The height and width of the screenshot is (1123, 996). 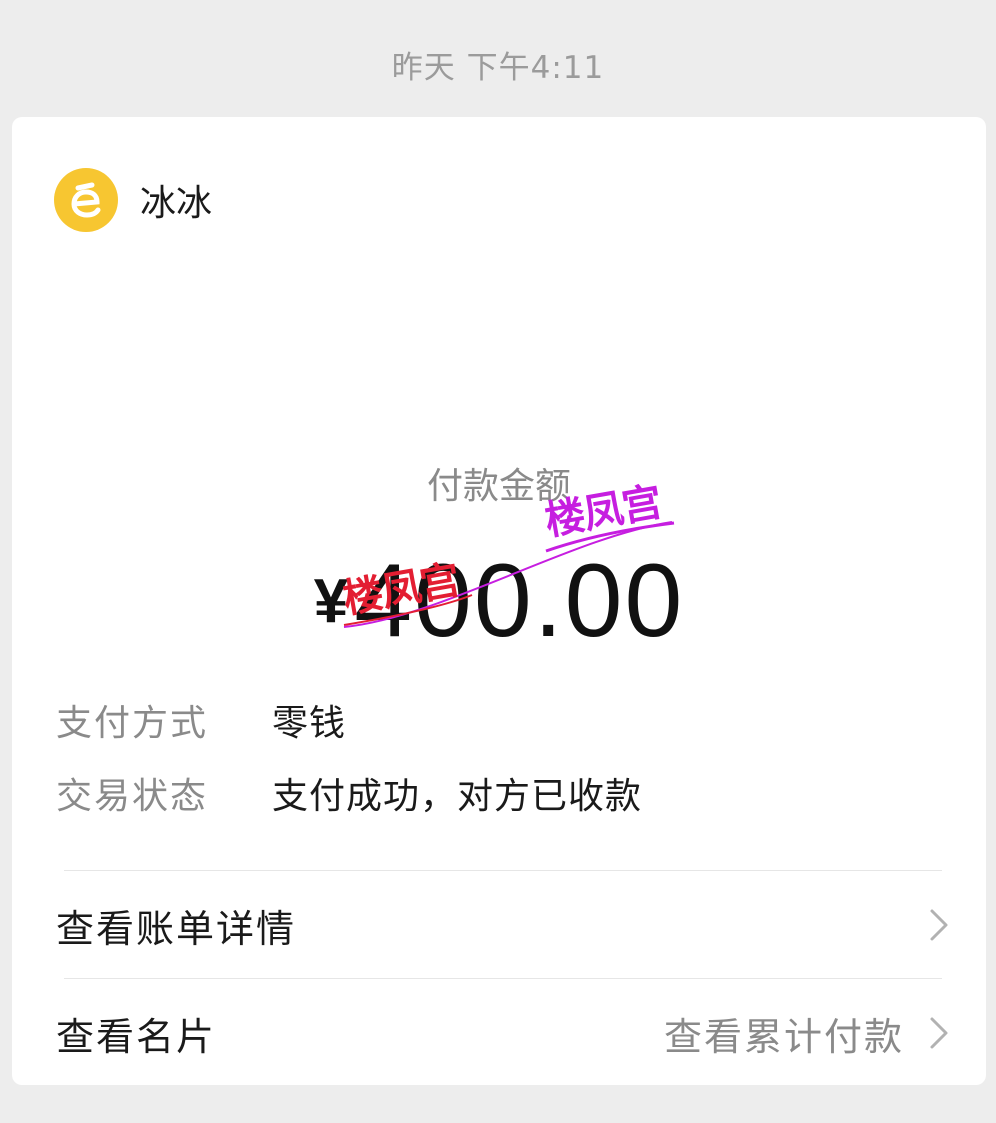 I want to click on view-bill-details-row: 查看账单详情, so click(x=499, y=925).